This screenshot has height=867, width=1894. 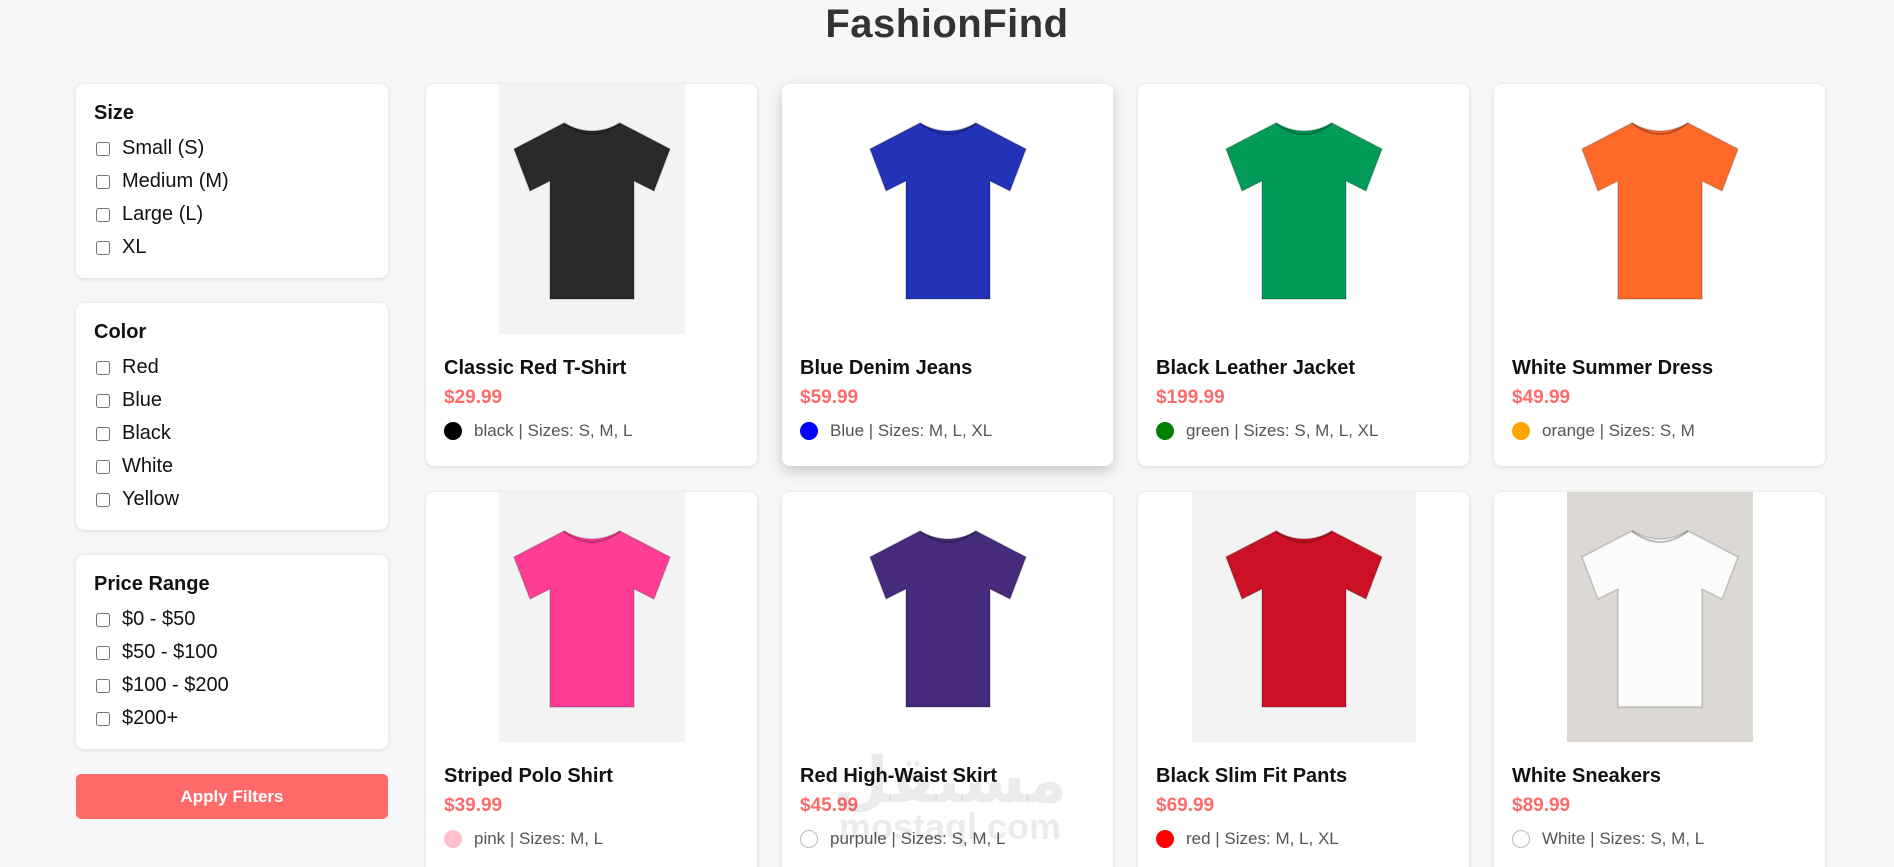 I want to click on product-name: Black Leather Jacket, so click(x=1303, y=368).